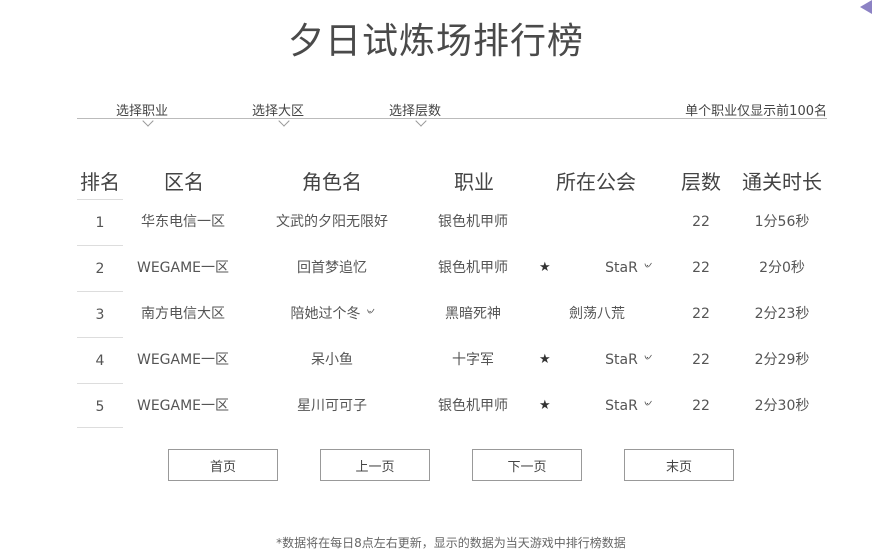 This screenshot has height=551, width=872. What do you see at coordinates (527, 465) in the screenshot?
I see `next-page-button: 下一页` at bounding box center [527, 465].